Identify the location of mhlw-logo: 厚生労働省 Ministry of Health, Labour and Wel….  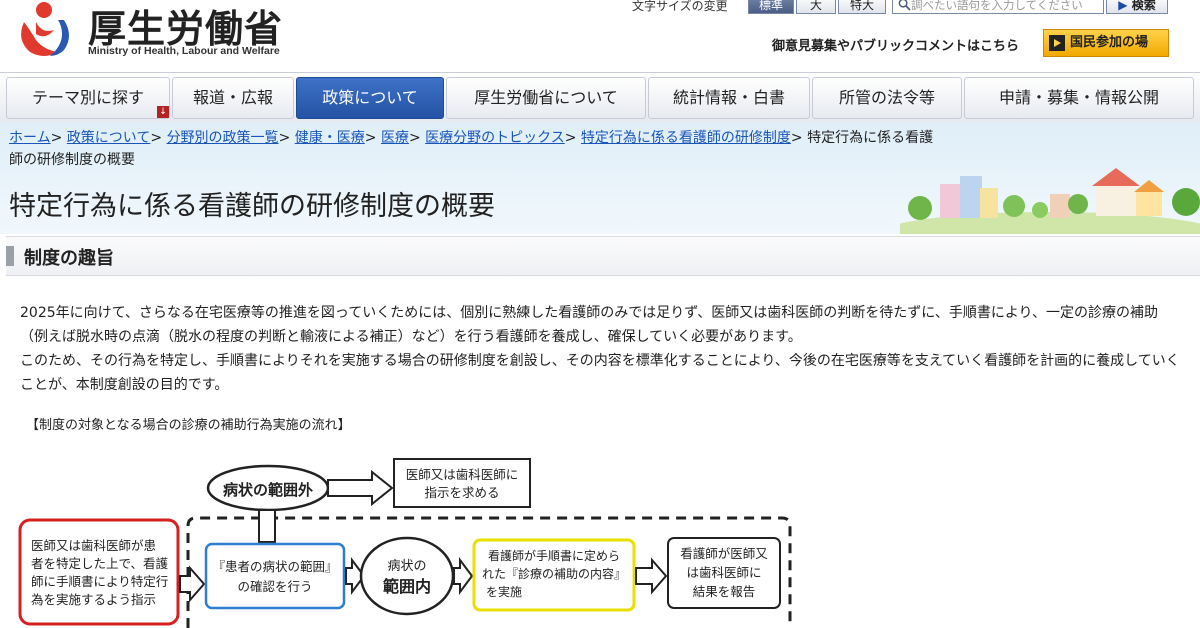
(154, 32).